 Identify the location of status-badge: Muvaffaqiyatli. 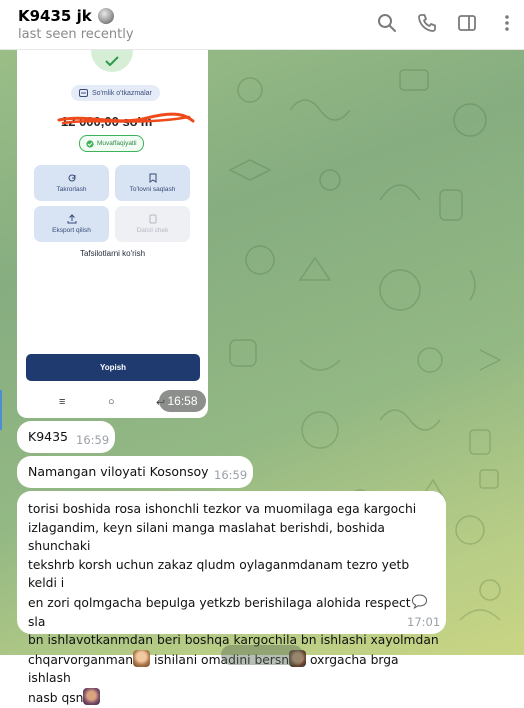
(111, 143).